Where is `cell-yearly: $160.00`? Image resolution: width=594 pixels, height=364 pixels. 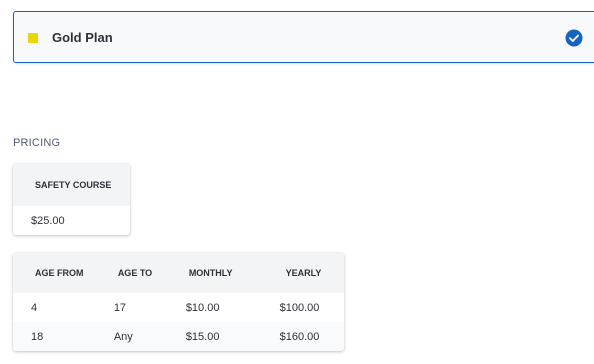
cell-yearly: $160.00 is located at coordinates (299, 336).